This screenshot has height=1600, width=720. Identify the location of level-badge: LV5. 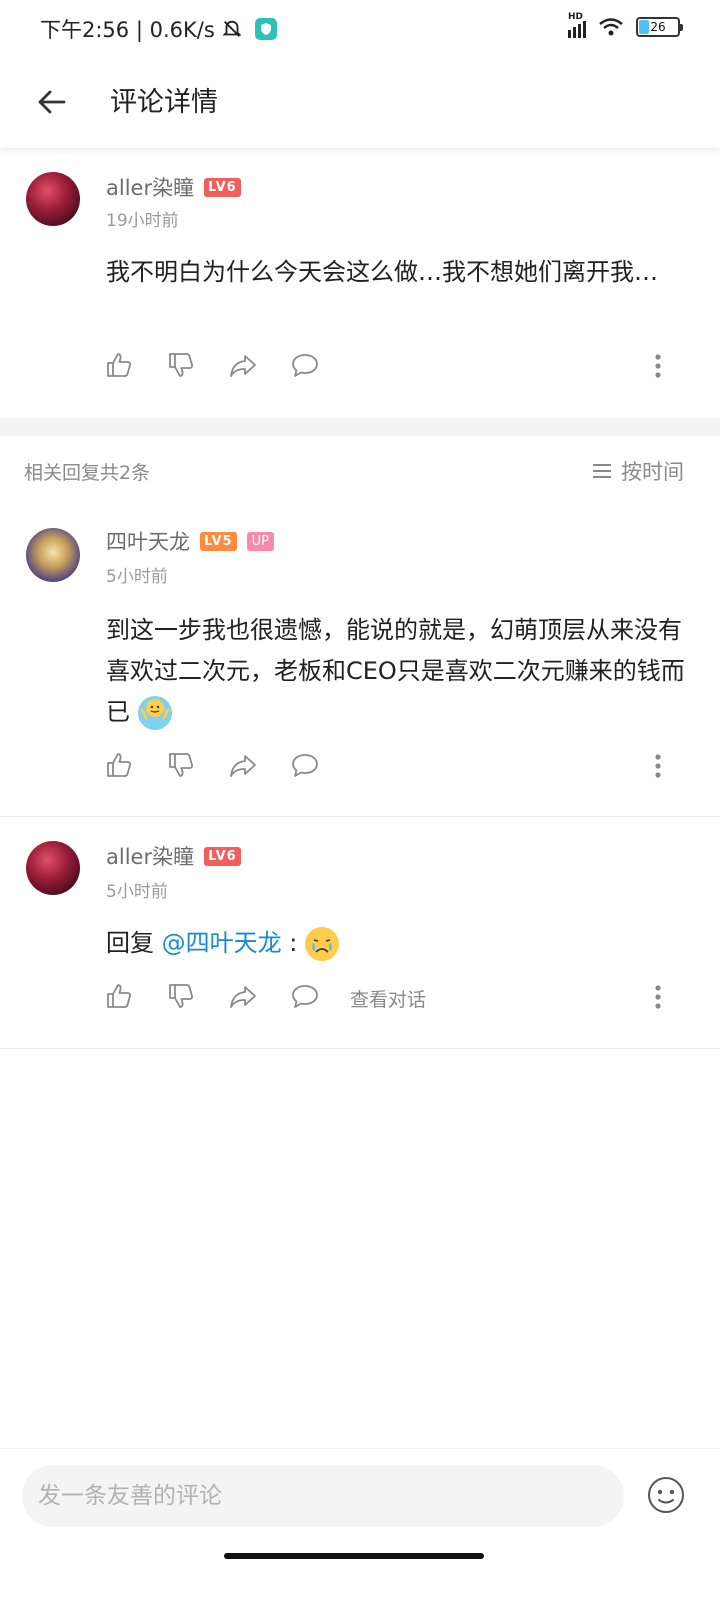
(218, 541).